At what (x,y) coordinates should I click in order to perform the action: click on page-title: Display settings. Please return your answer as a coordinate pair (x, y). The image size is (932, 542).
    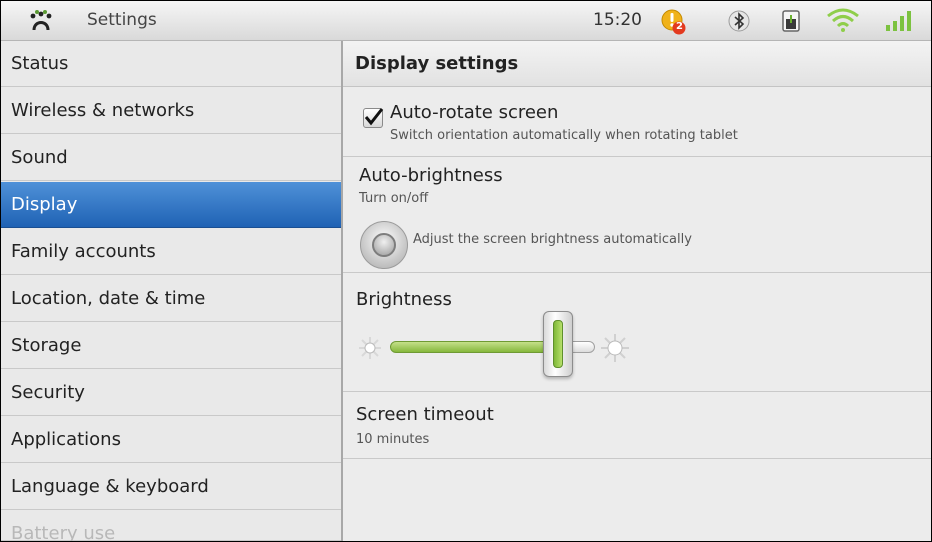
    Looking at the image, I should click on (637, 64).